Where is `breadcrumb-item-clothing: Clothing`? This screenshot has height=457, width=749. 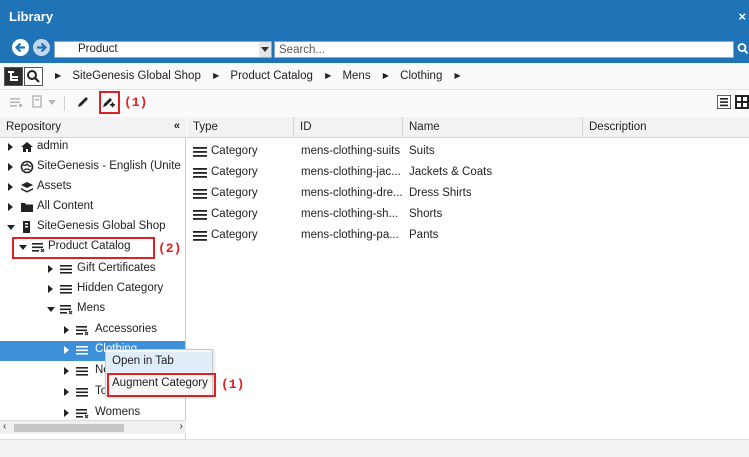
breadcrumb-item-clothing: Clothing is located at coordinates (421, 76).